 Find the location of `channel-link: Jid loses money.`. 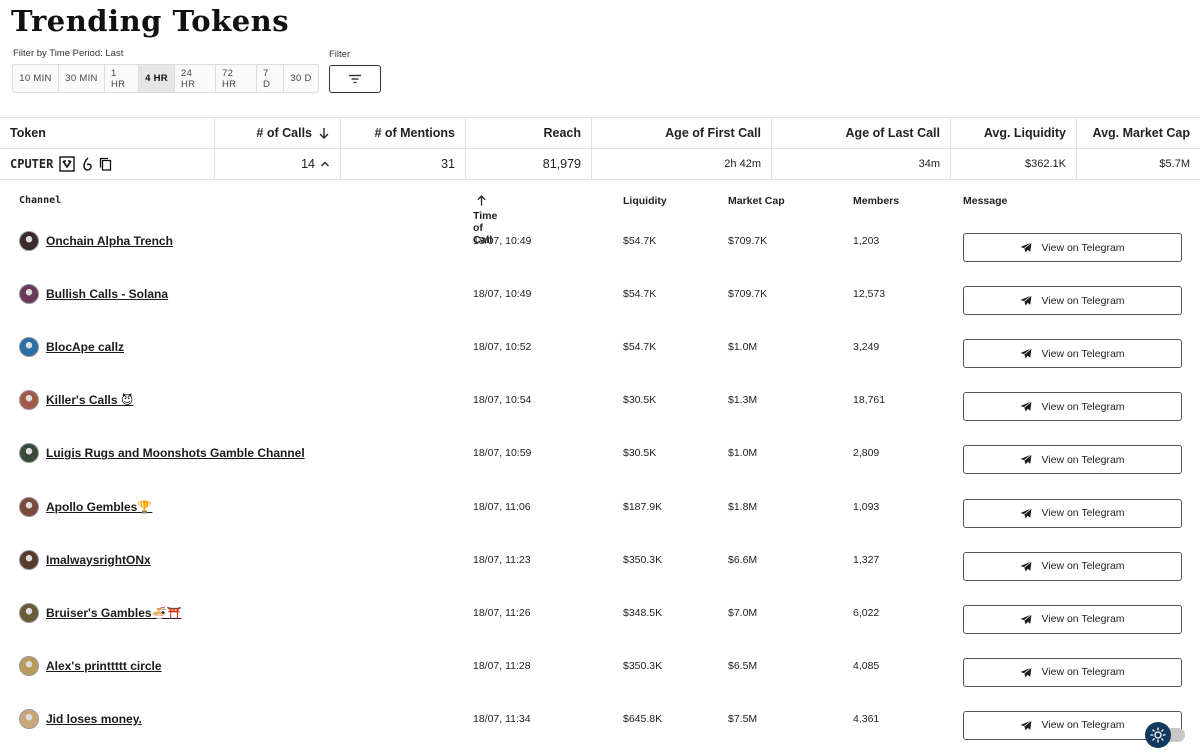

channel-link: Jid loses money. is located at coordinates (94, 719).